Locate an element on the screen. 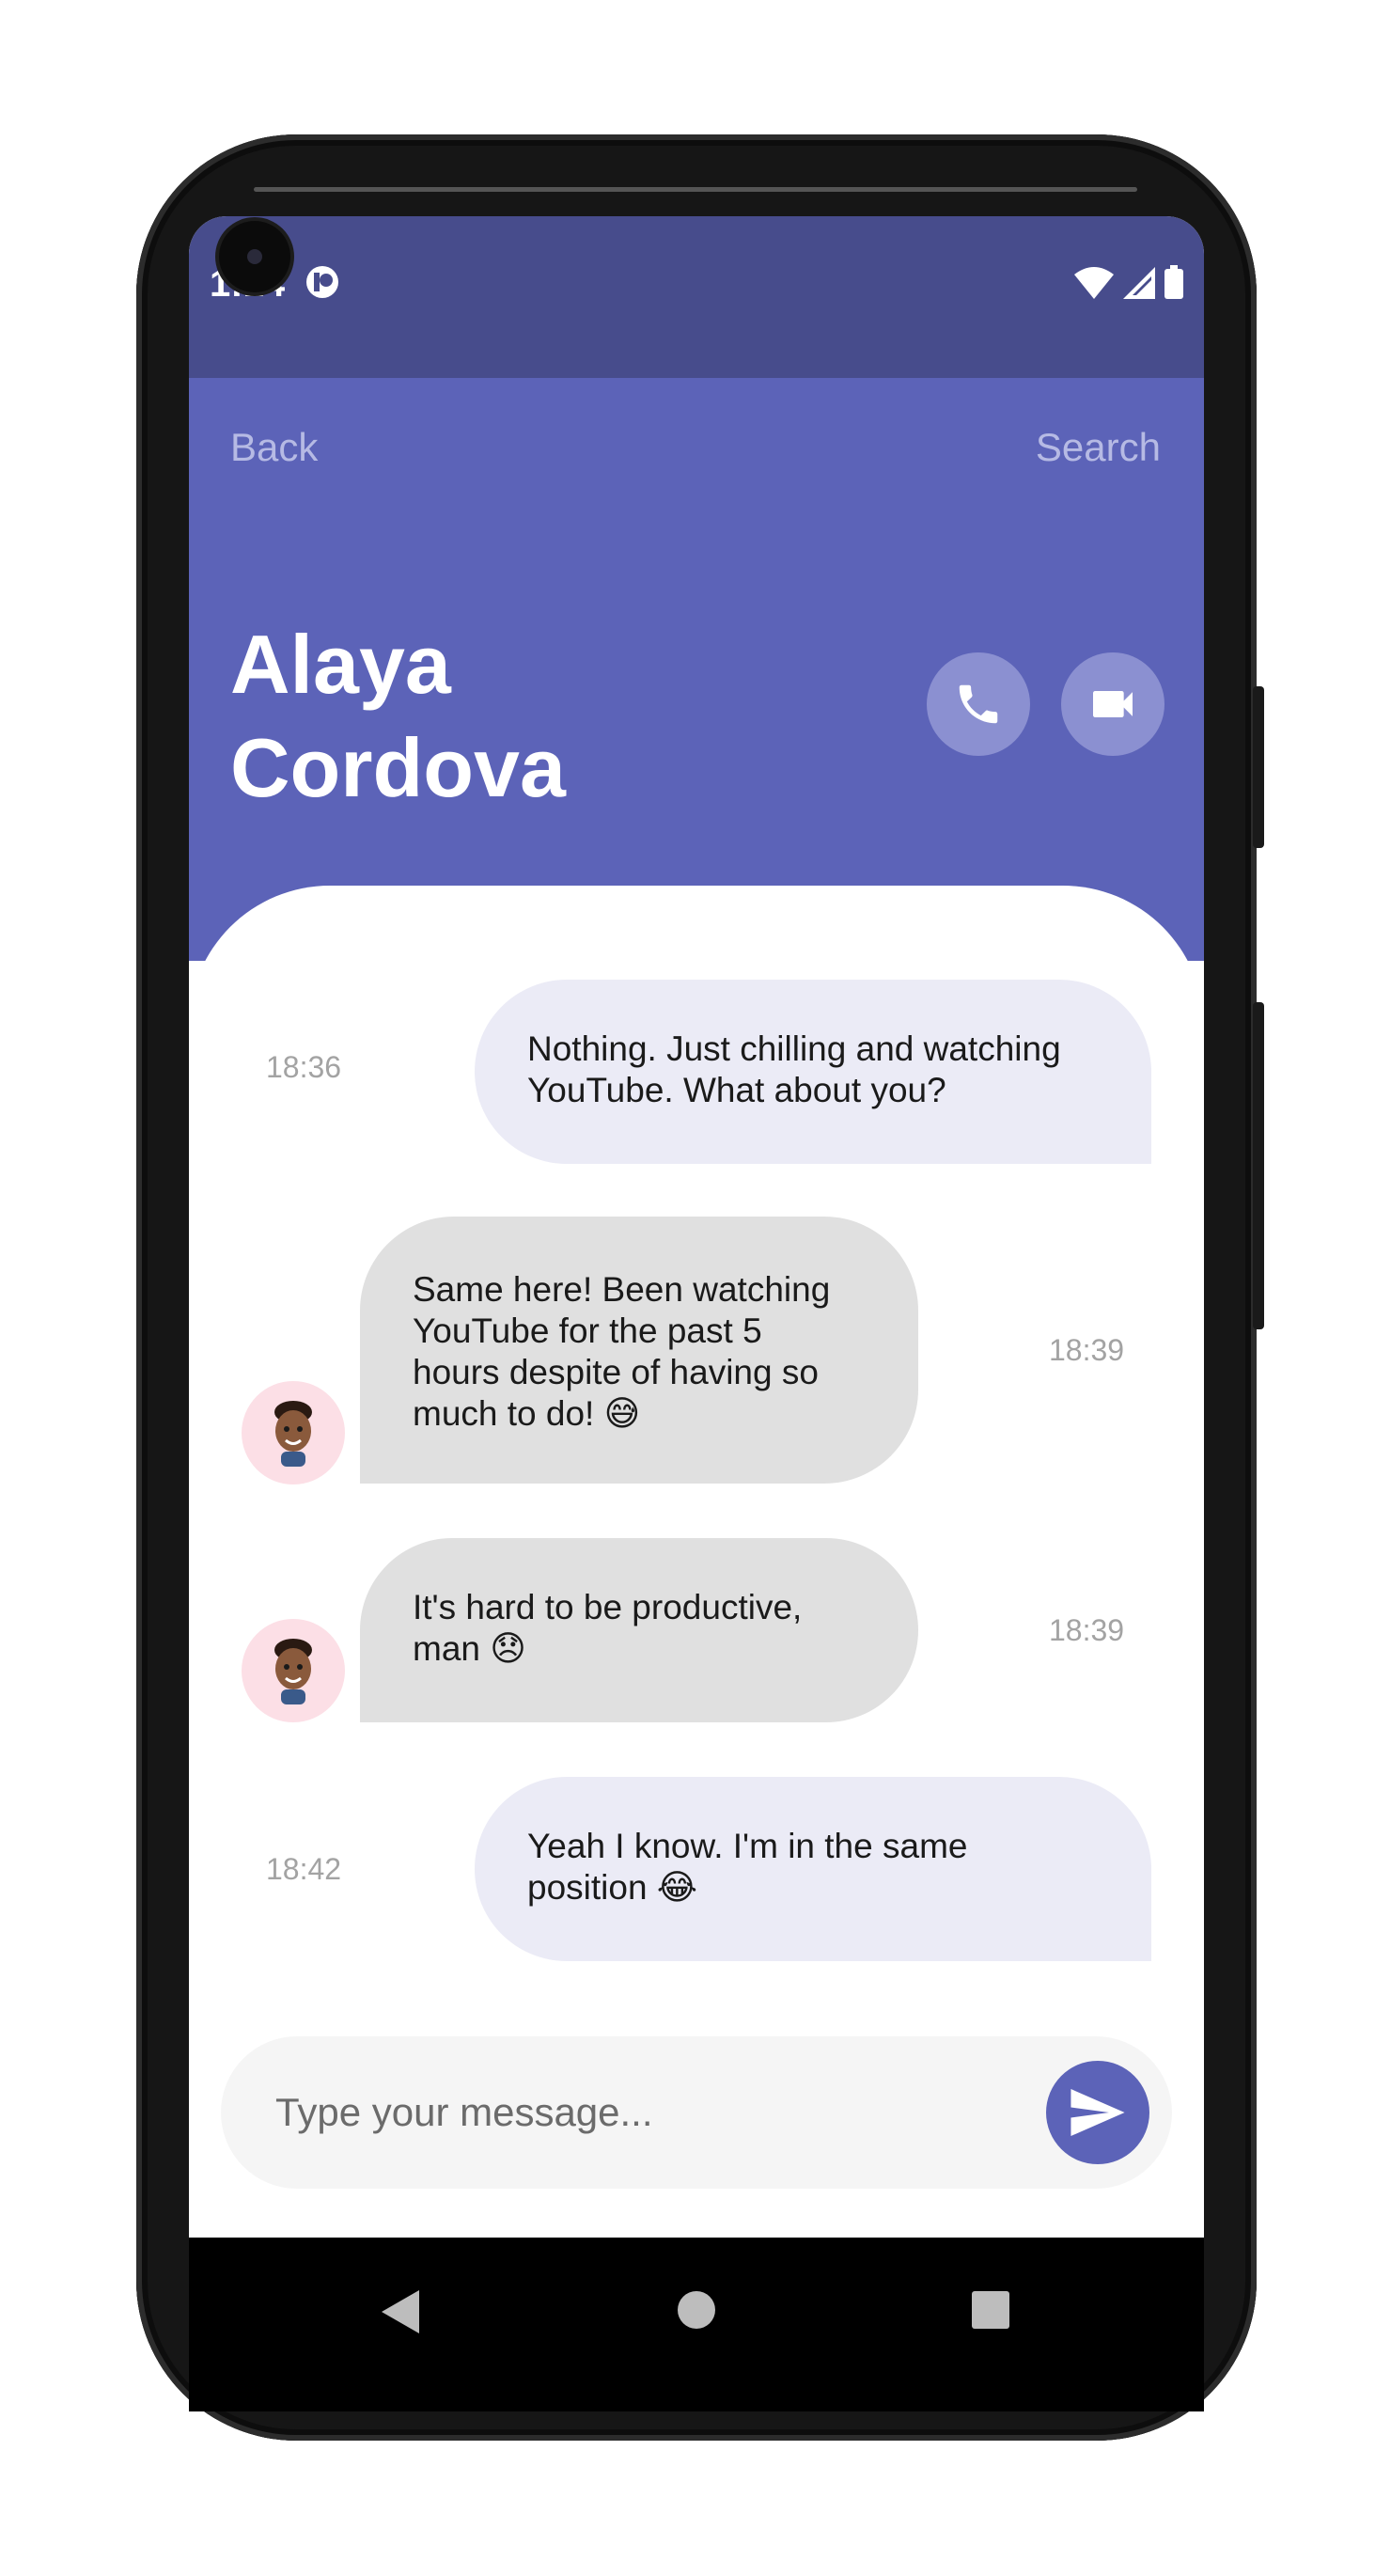 Image resolution: width=1391 pixels, height=2576 pixels. call-button is located at coordinates (979, 704).